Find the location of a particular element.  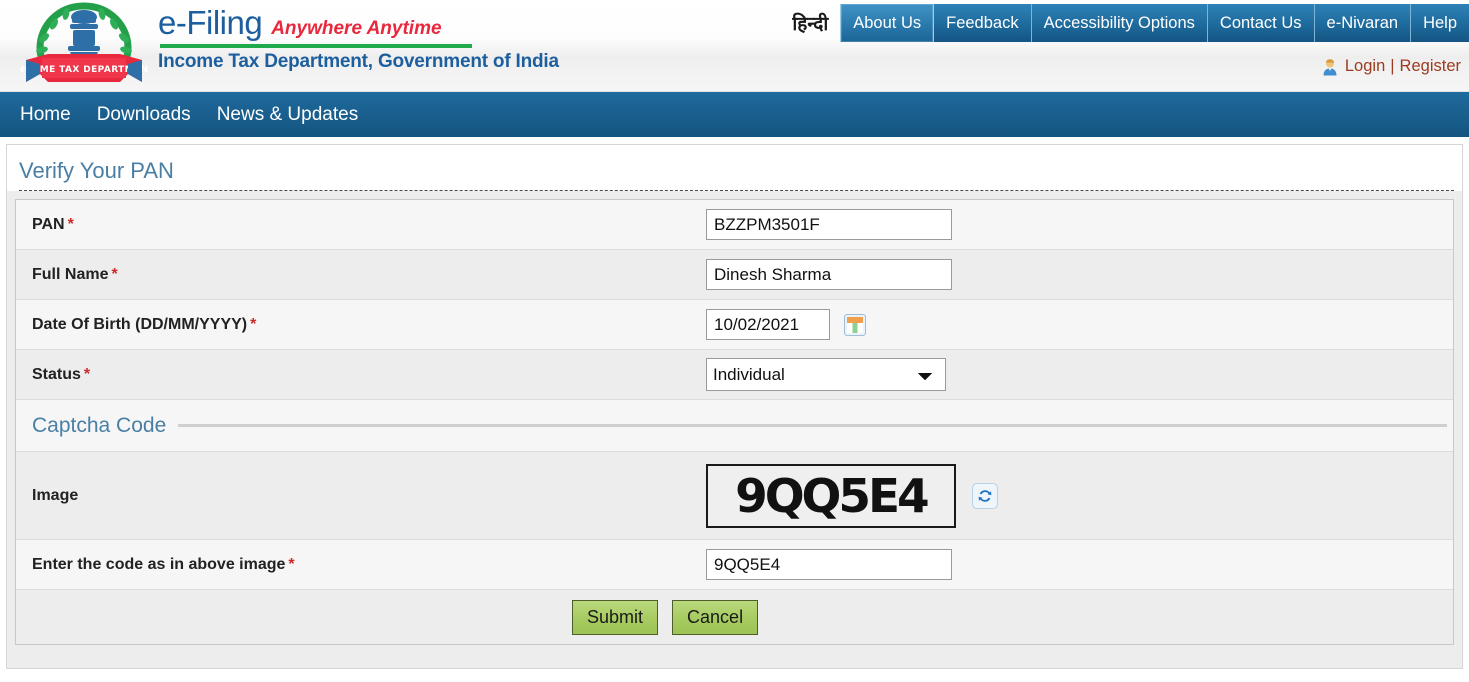

captcha-image-cell: 9QQ5E4 is located at coordinates (1079, 495).